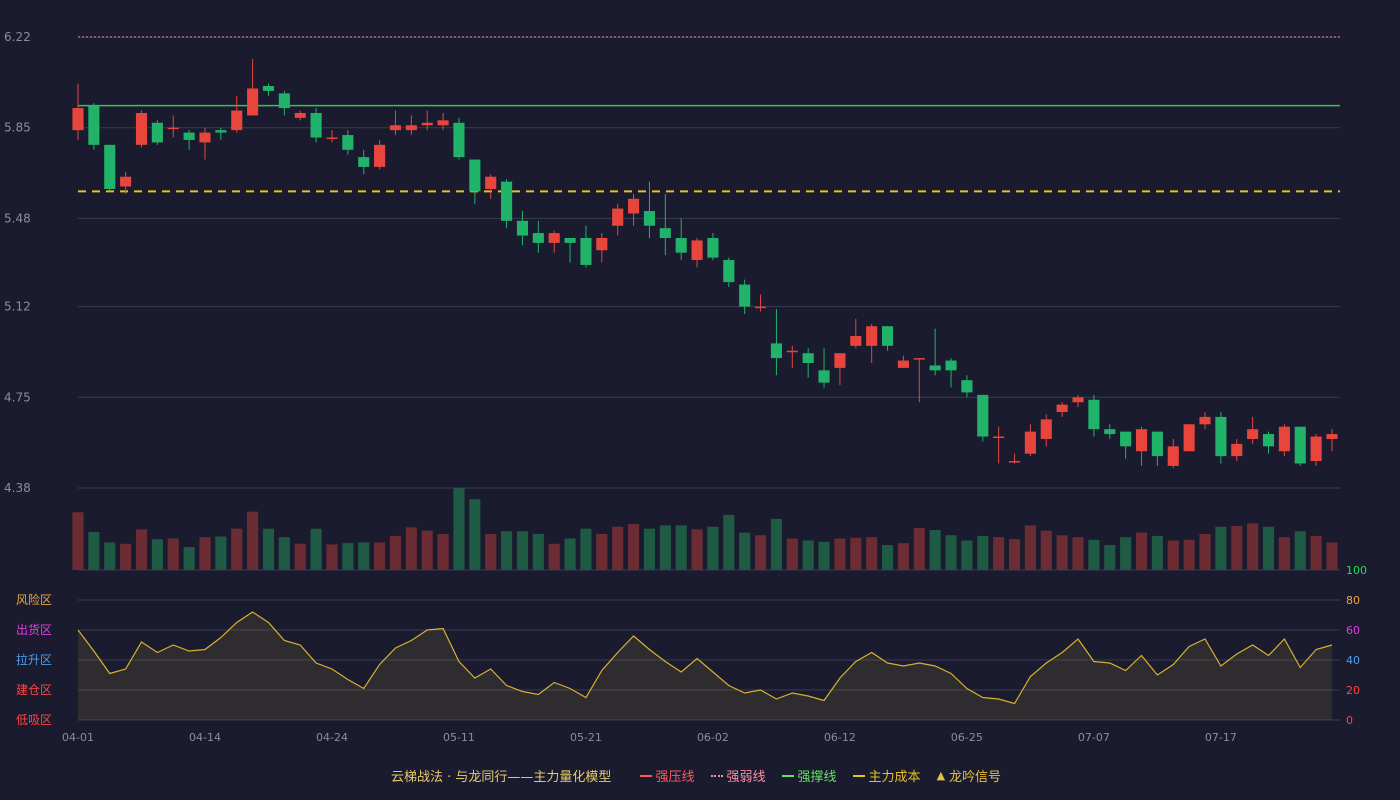  Describe the element at coordinates (1349, 720) in the screenshot. I see `oscillator-tick-label: 0` at that location.